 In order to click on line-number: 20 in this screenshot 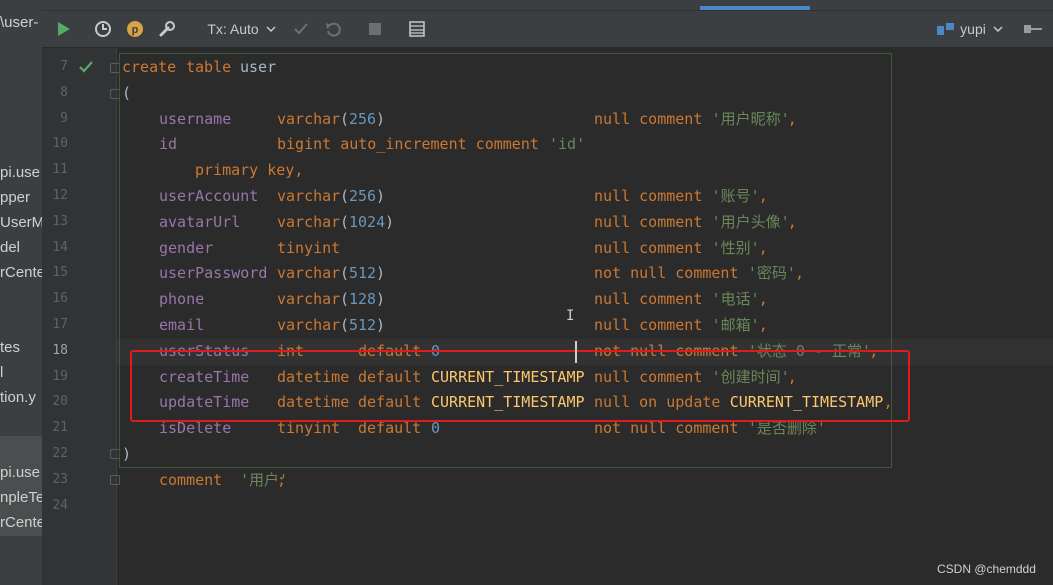, I will do `click(60, 402)`.